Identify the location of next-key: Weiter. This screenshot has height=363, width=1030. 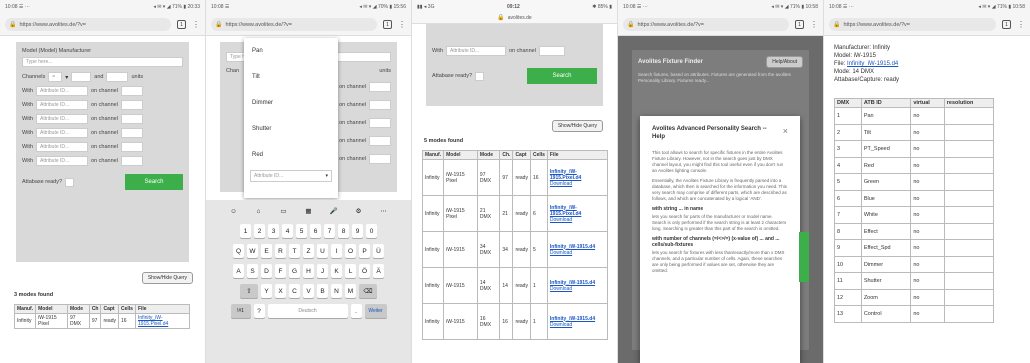
(375, 311).